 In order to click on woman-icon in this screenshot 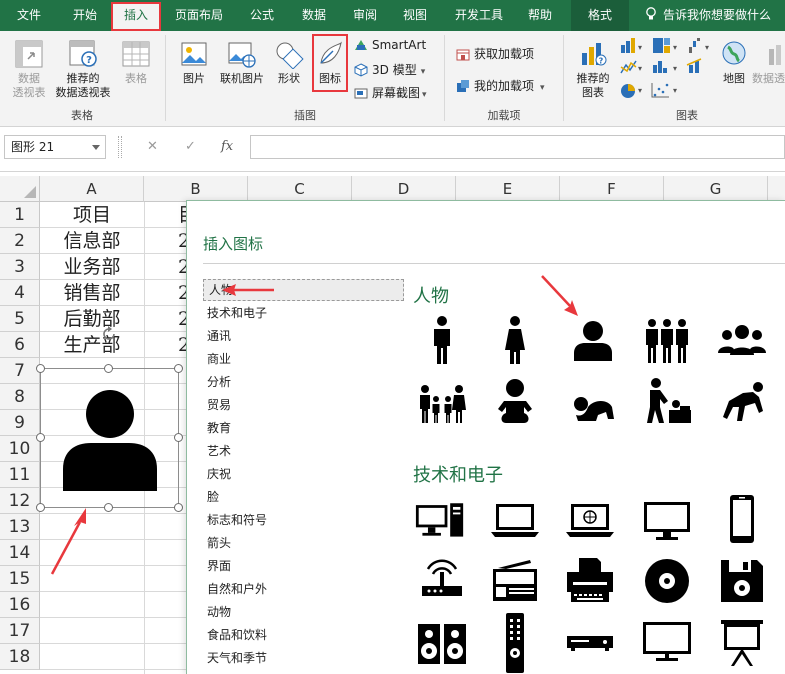, I will do `click(515, 340)`.